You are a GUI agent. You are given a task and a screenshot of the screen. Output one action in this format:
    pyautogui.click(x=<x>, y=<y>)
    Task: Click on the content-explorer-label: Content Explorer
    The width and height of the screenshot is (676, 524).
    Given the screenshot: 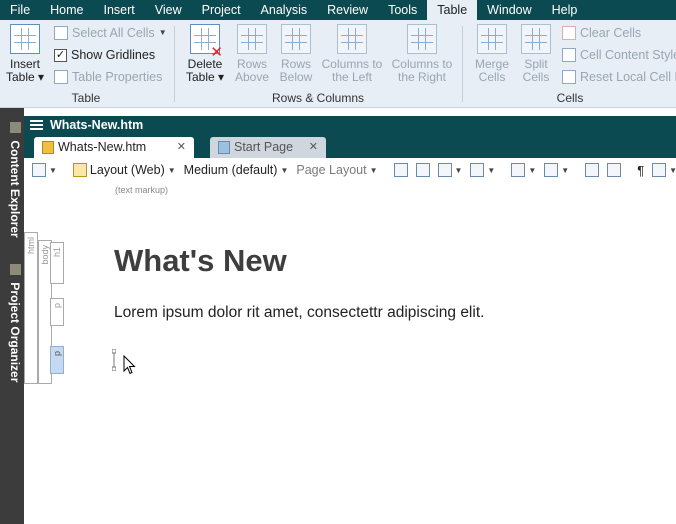 What is the action you would take?
    pyautogui.click(x=15, y=189)
    